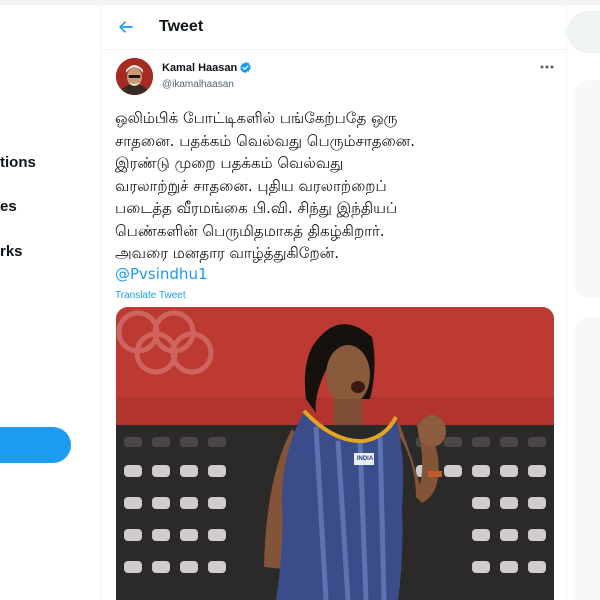  I want to click on page-header: Tweet, so click(334, 27).